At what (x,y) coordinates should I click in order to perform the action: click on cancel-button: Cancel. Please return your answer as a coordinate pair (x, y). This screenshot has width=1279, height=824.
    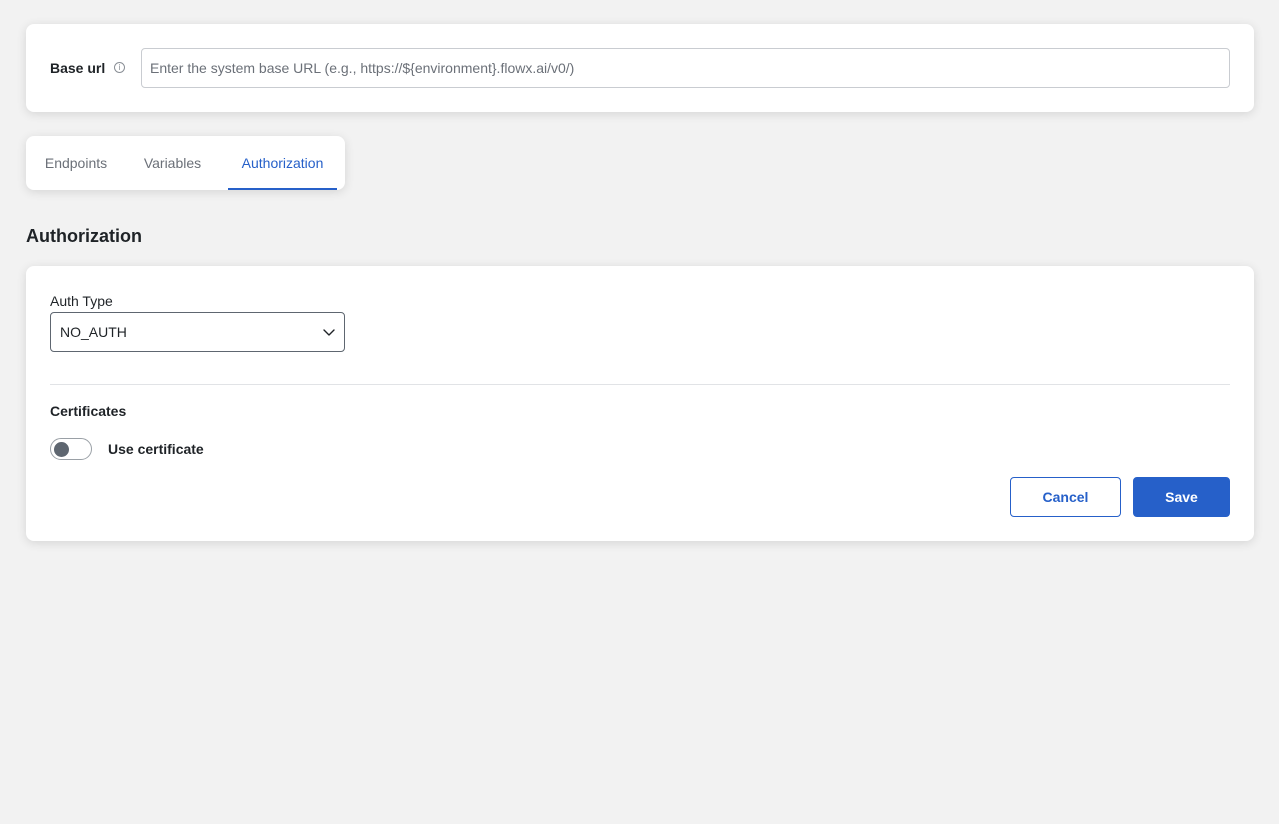
    Looking at the image, I should click on (1065, 497).